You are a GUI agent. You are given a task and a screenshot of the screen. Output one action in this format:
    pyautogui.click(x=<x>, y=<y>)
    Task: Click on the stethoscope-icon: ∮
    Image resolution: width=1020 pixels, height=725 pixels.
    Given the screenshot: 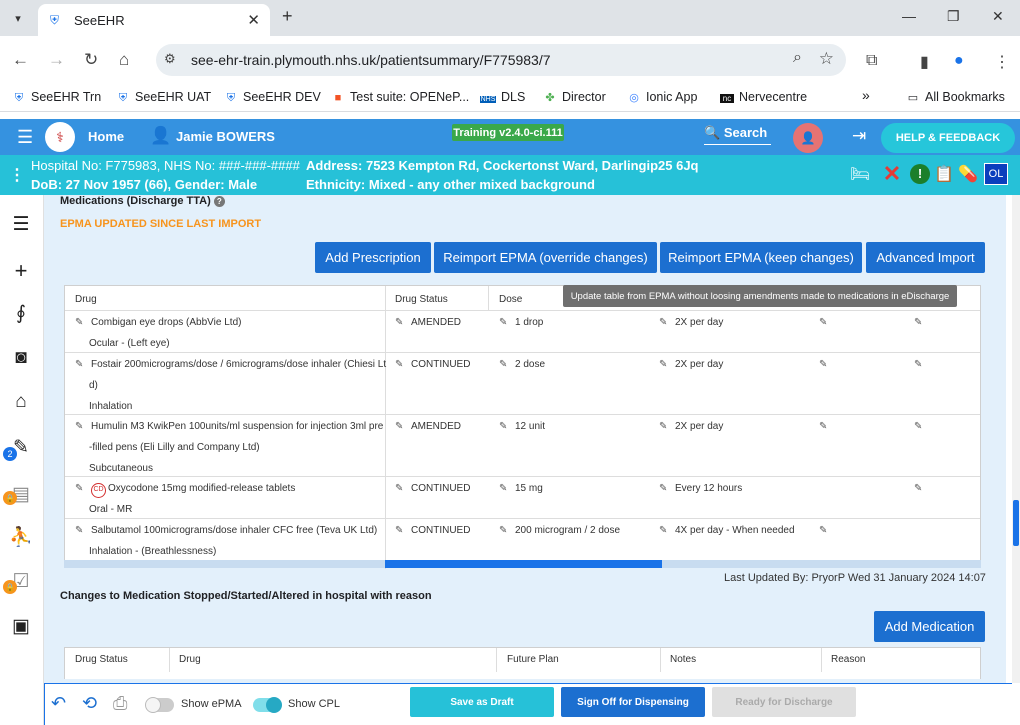 What is the action you would take?
    pyautogui.click(x=21, y=313)
    